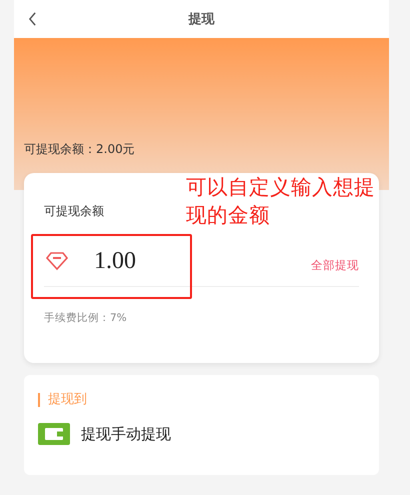  I want to click on balance-text: 可提现余额：2.00元, so click(79, 149).